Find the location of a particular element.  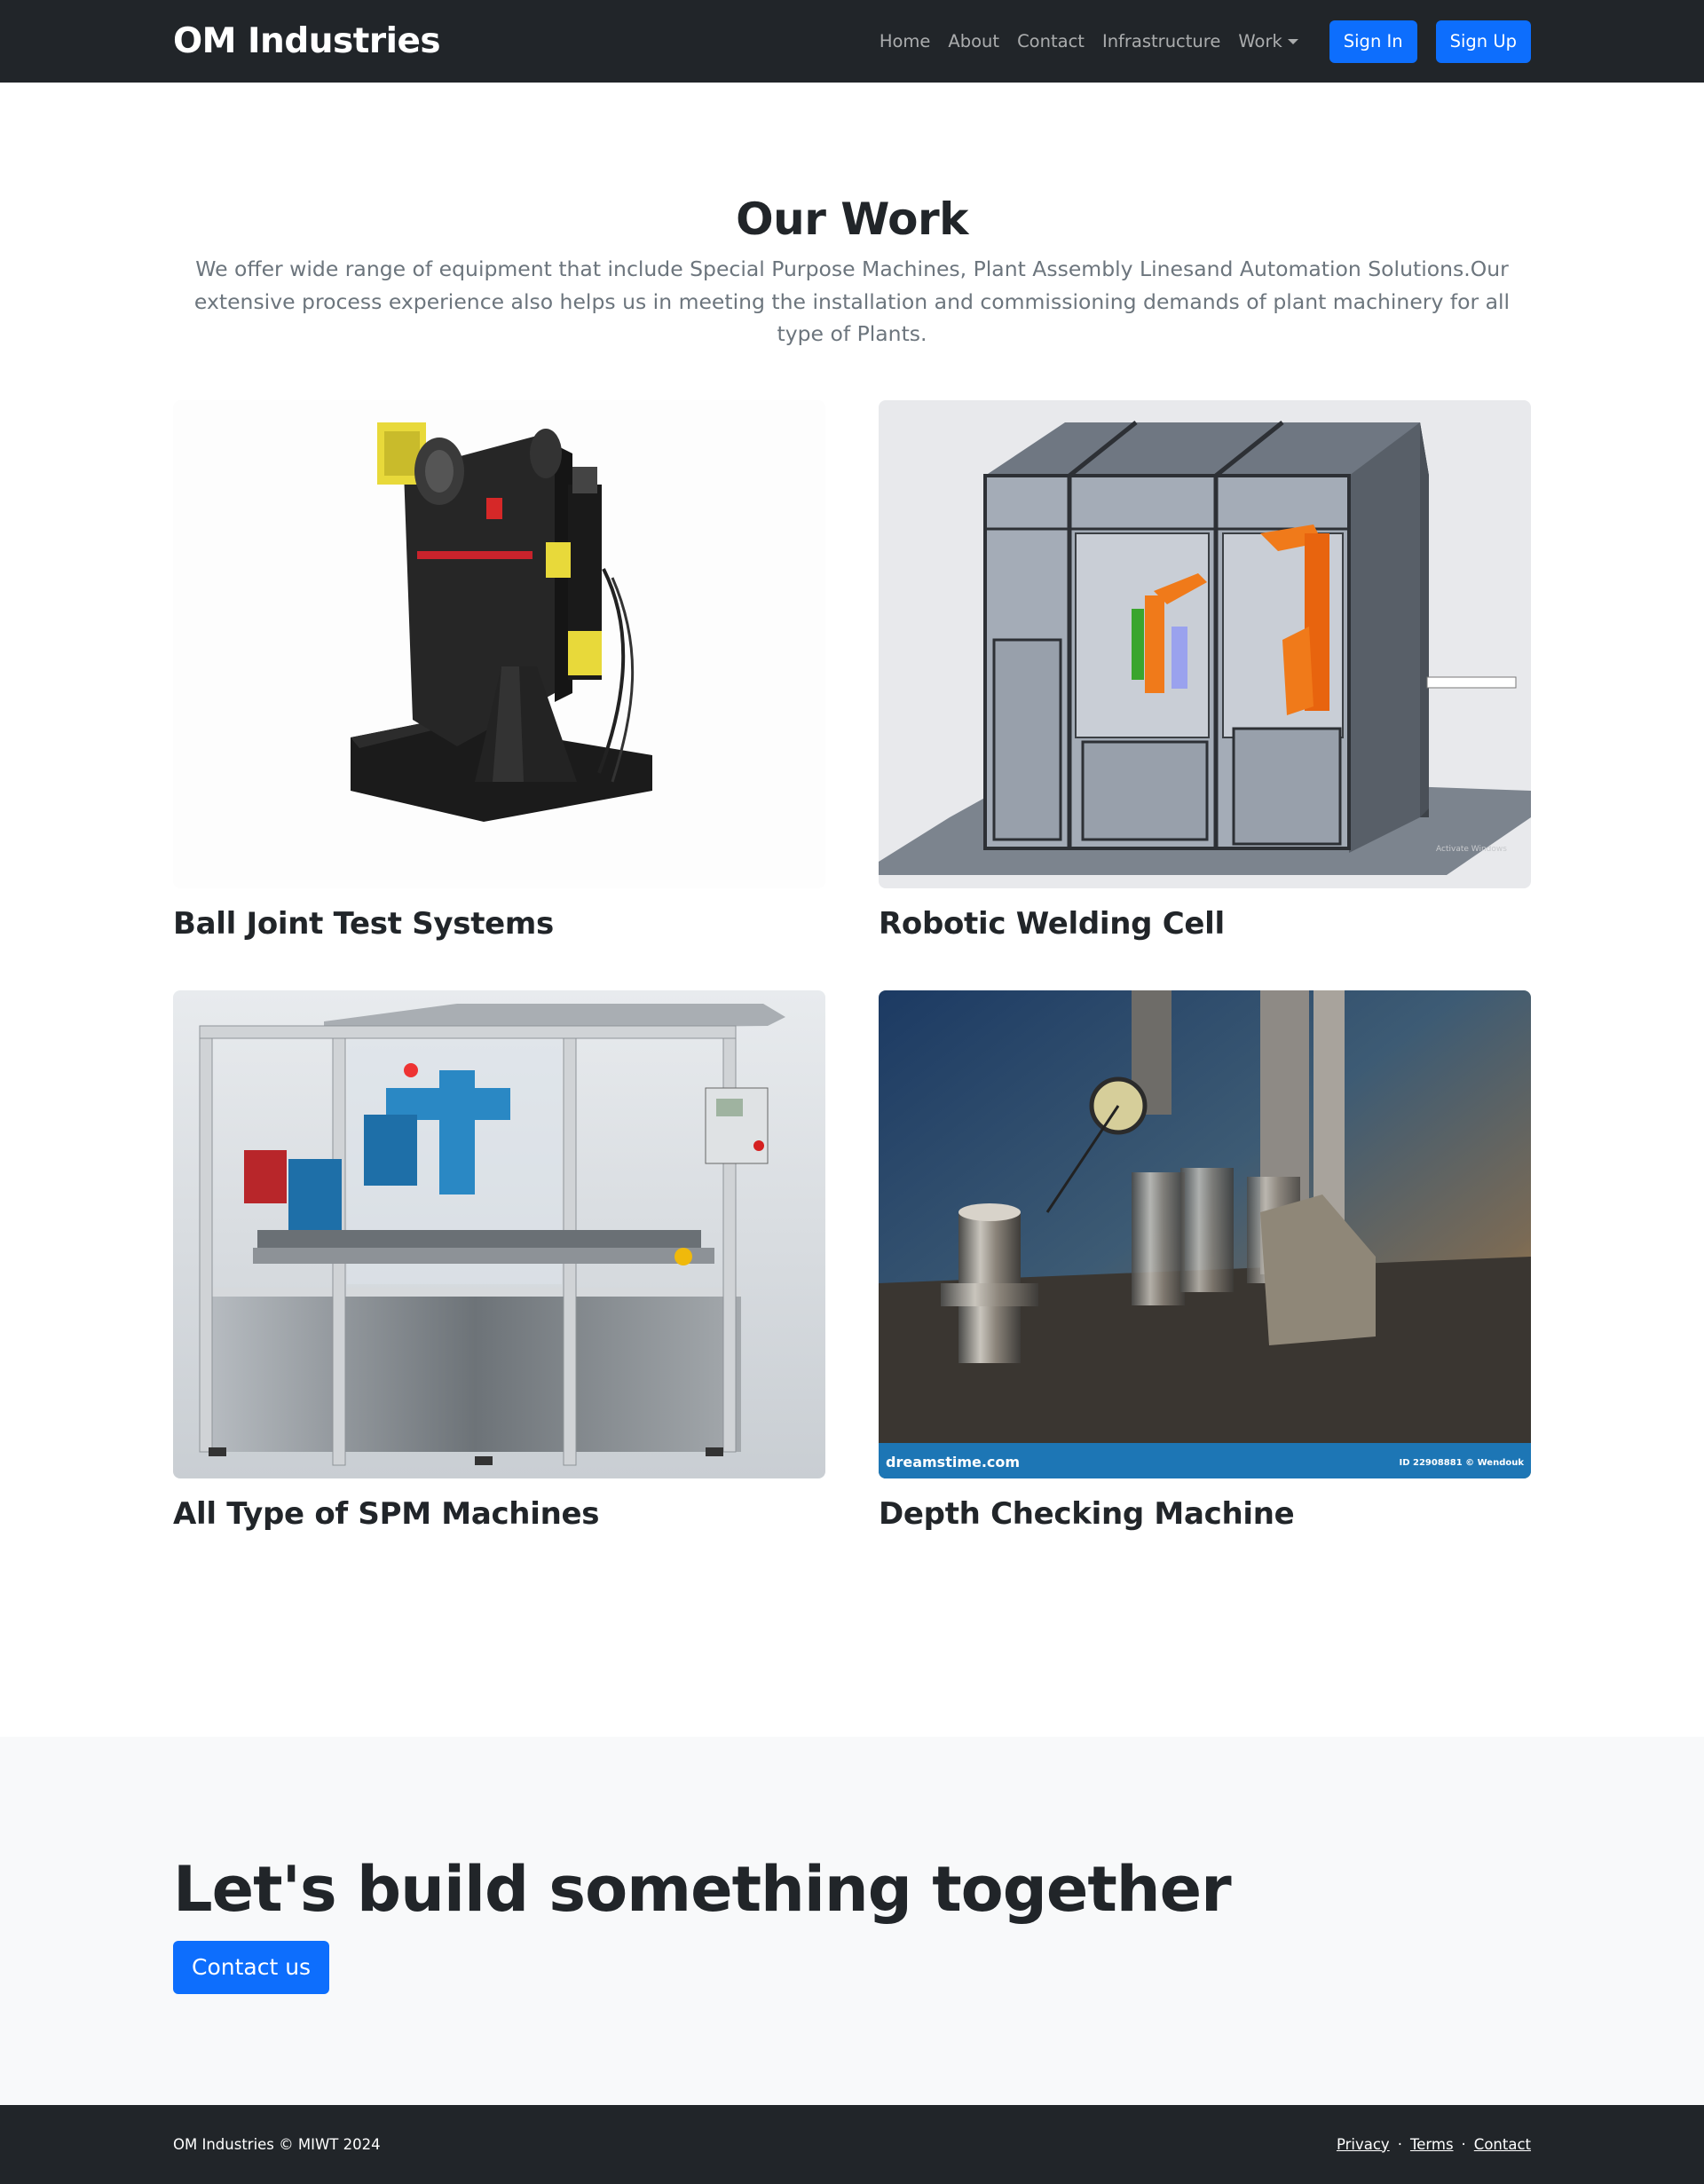

work-card: Ball Joint Test Systems is located at coordinates (499, 670).